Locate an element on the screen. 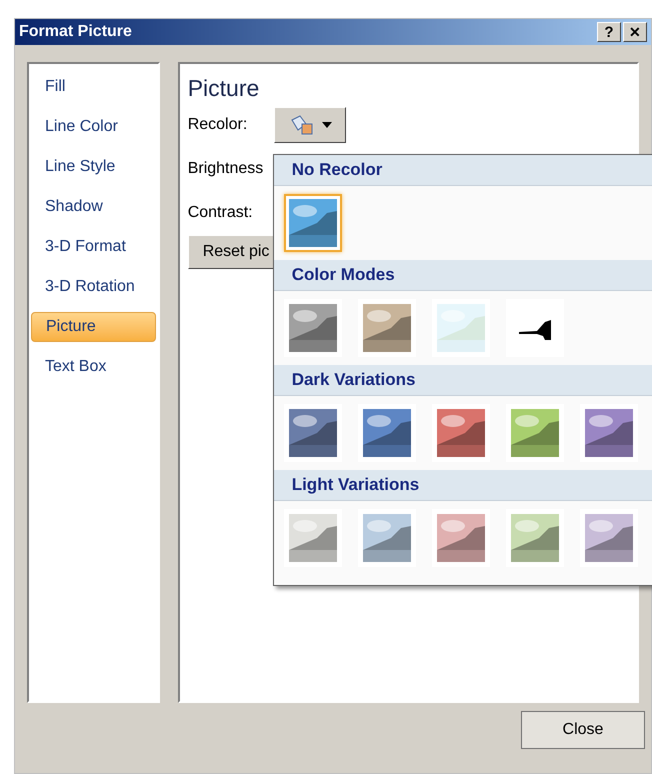  window-title: Format Picture is located at coordinates (75, 32).